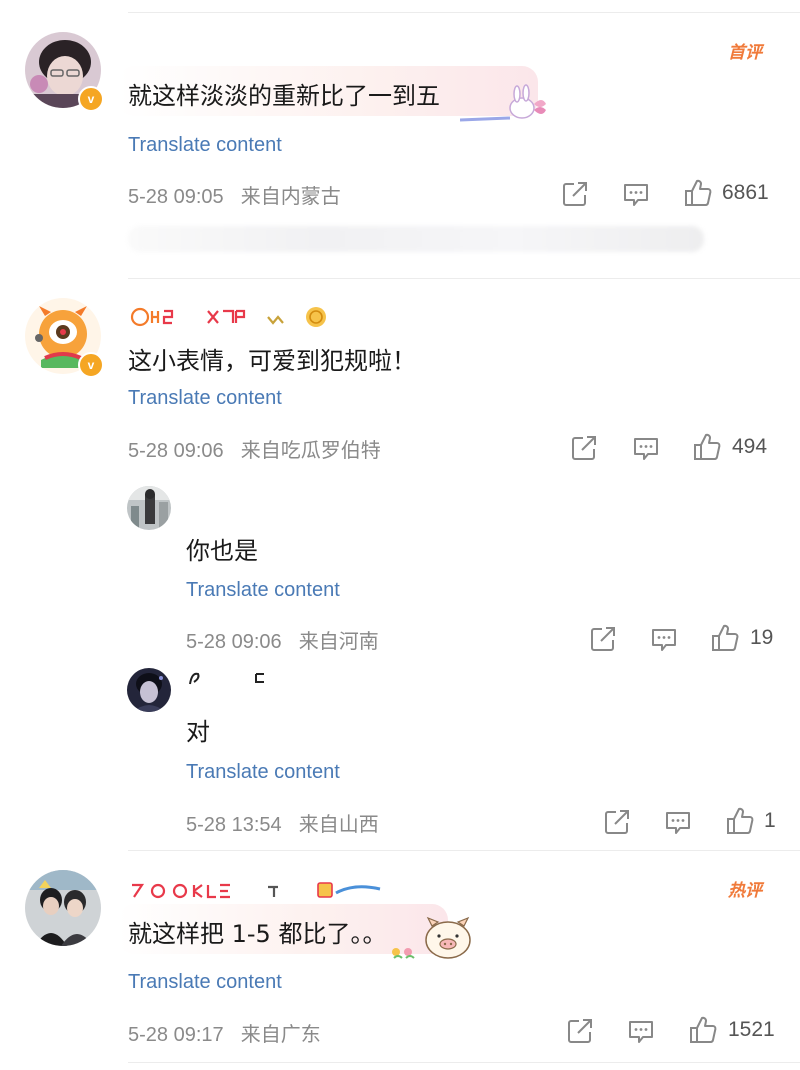  I want to click on comment-meta: 5-28 09:06 来自吃瓜罗伯特, so click(254, 448).